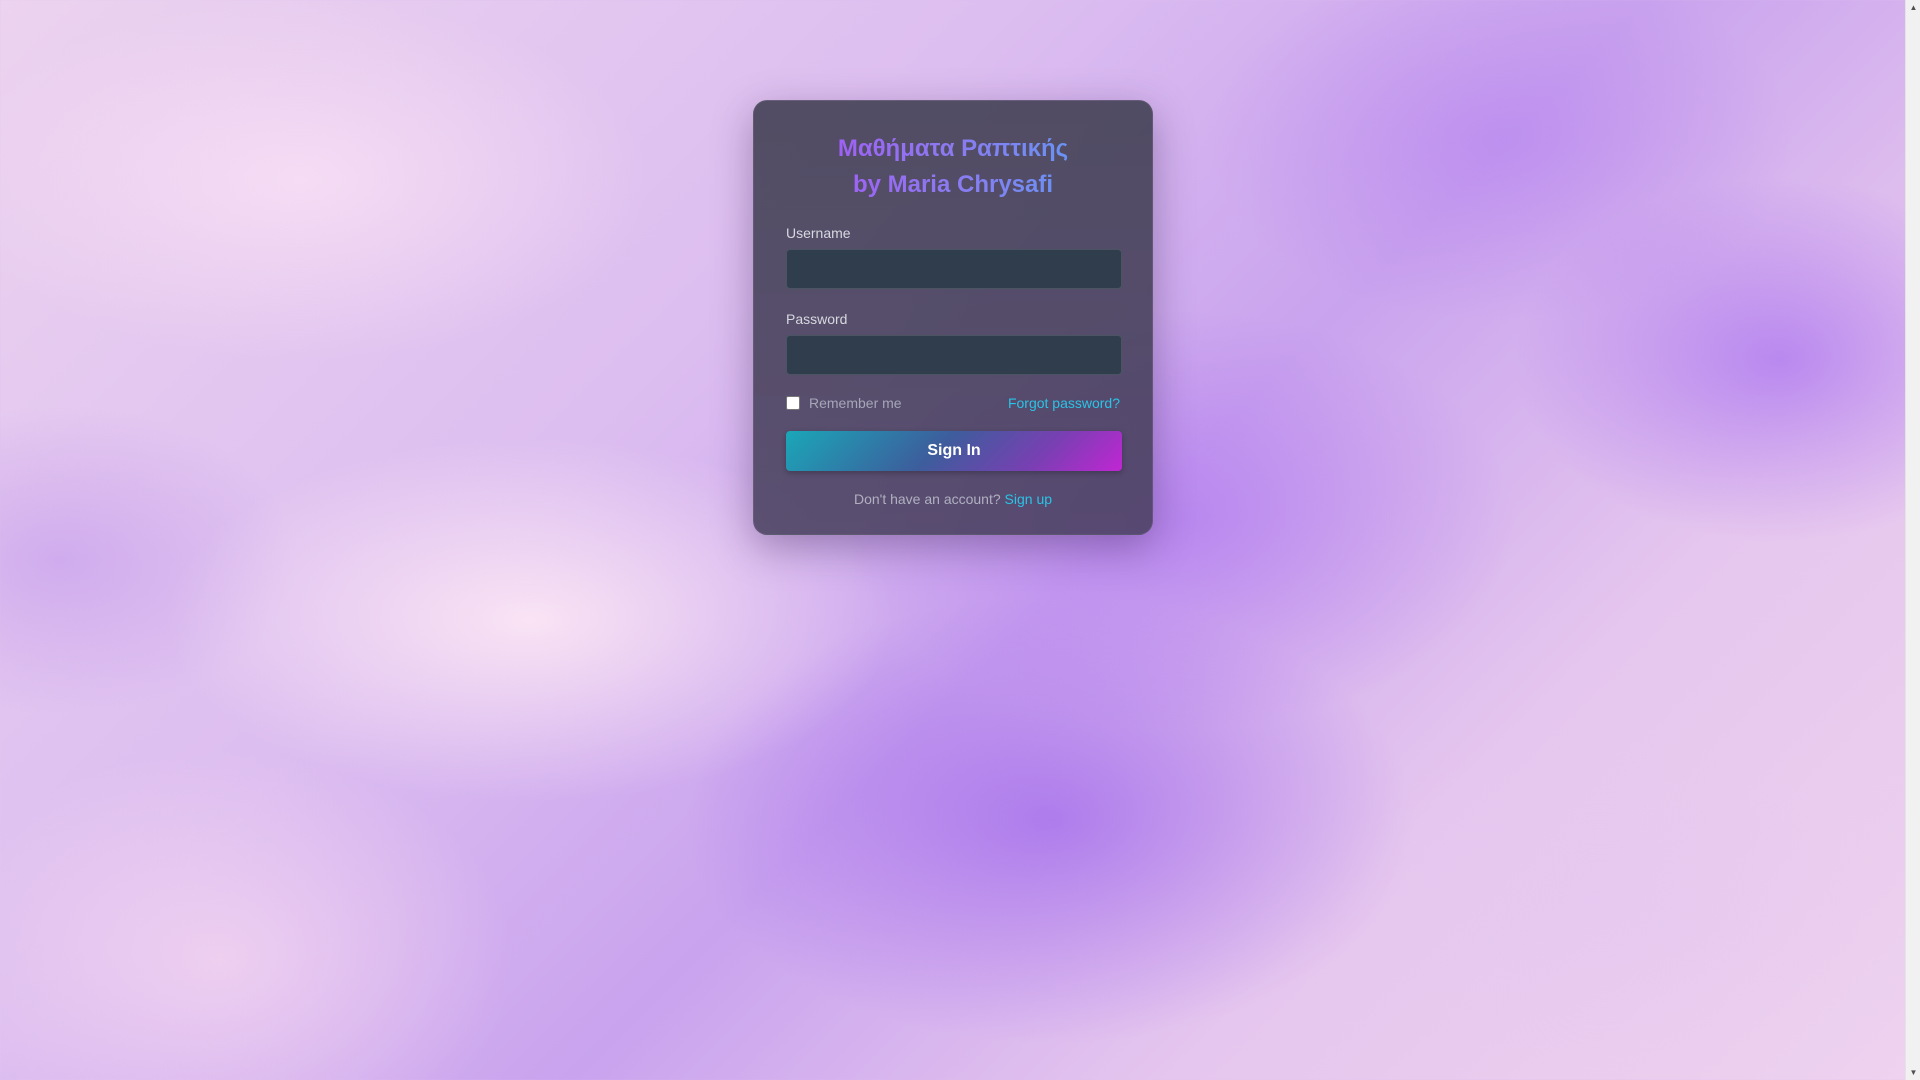 The height and width of the screenshot is (1080, 1920). I want to click on forgot-password-link: Forgot password?, so click(1064, 403).